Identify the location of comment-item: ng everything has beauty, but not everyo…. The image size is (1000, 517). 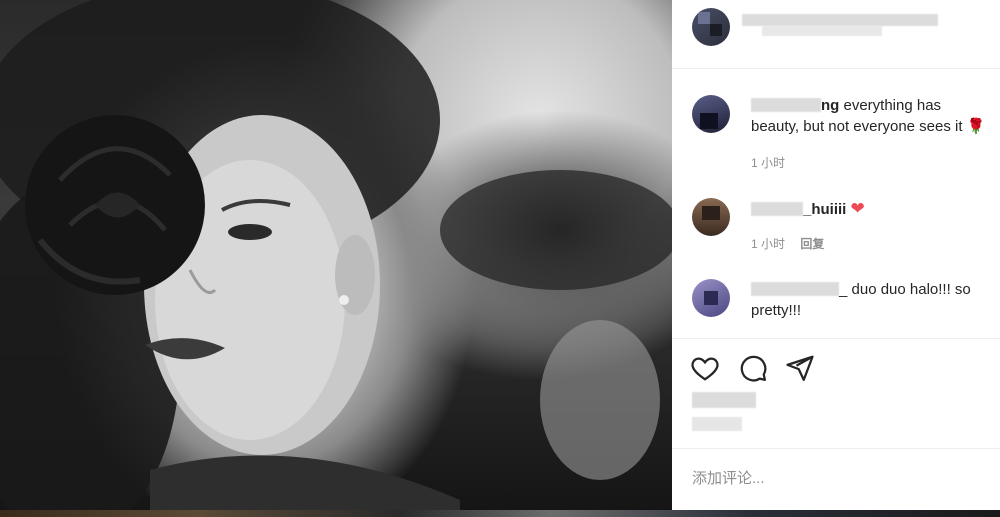
(842, 135).